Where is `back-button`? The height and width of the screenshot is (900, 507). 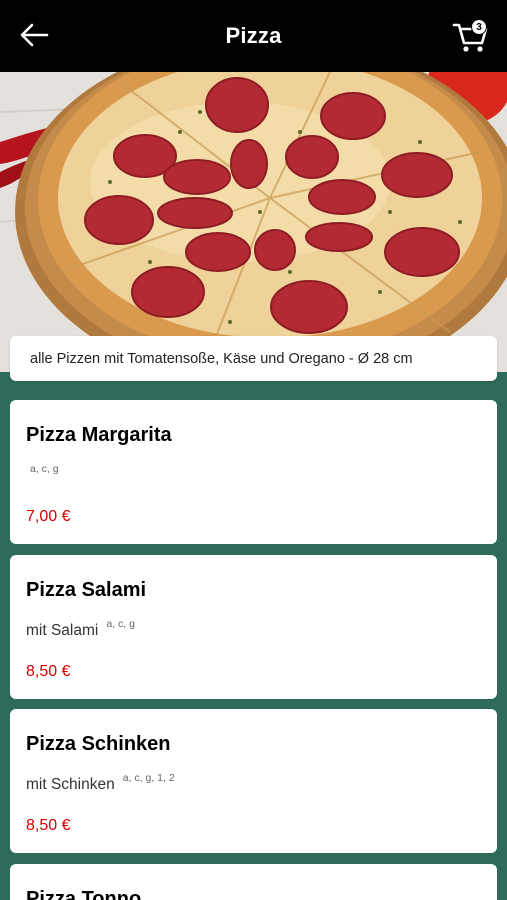 back-button is located at coordinates (34, 35).